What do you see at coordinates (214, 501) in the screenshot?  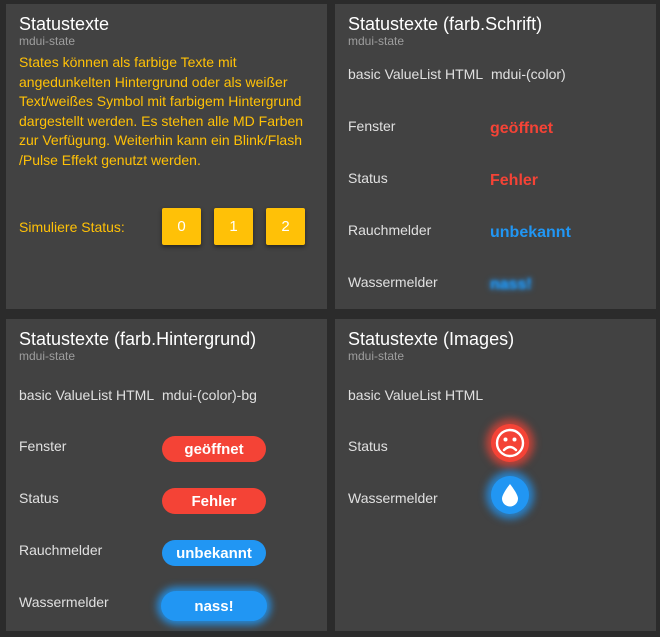 I see `value-pill-status: Fehler` at bounding box center [214, 501].